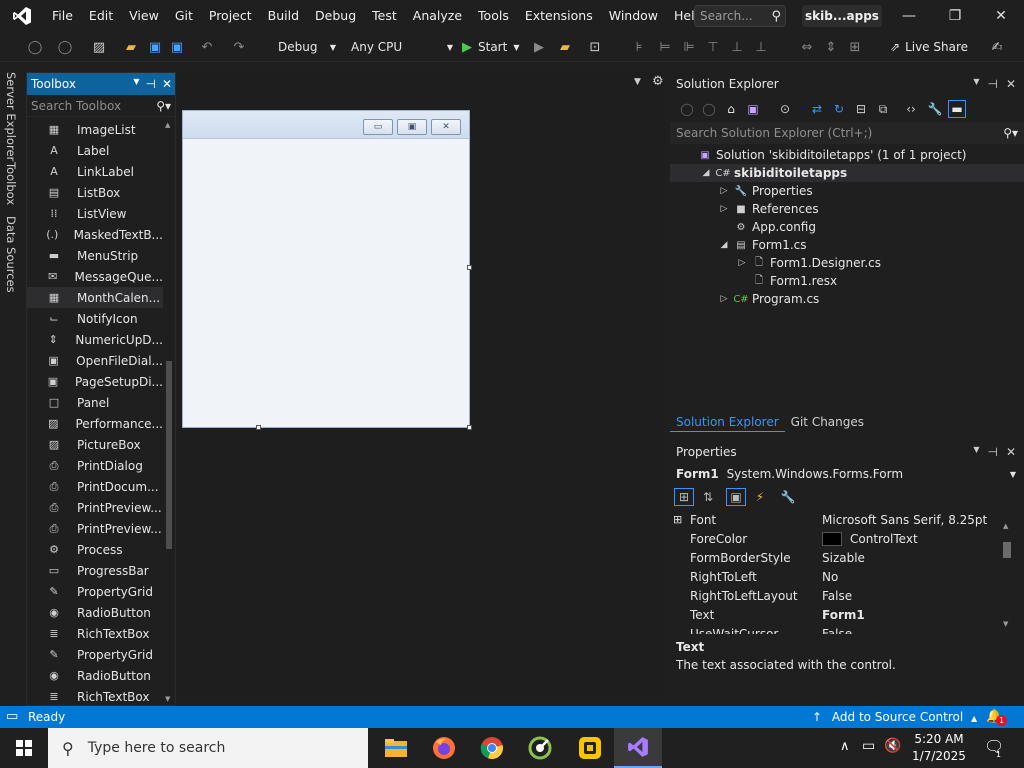 Image resolution: width=1024 pixels, height=768 pixels. I want to click on solution-explorer-search: Search Solution Explorer (Ctrl+;) ⚲▾, so click(847, 133).